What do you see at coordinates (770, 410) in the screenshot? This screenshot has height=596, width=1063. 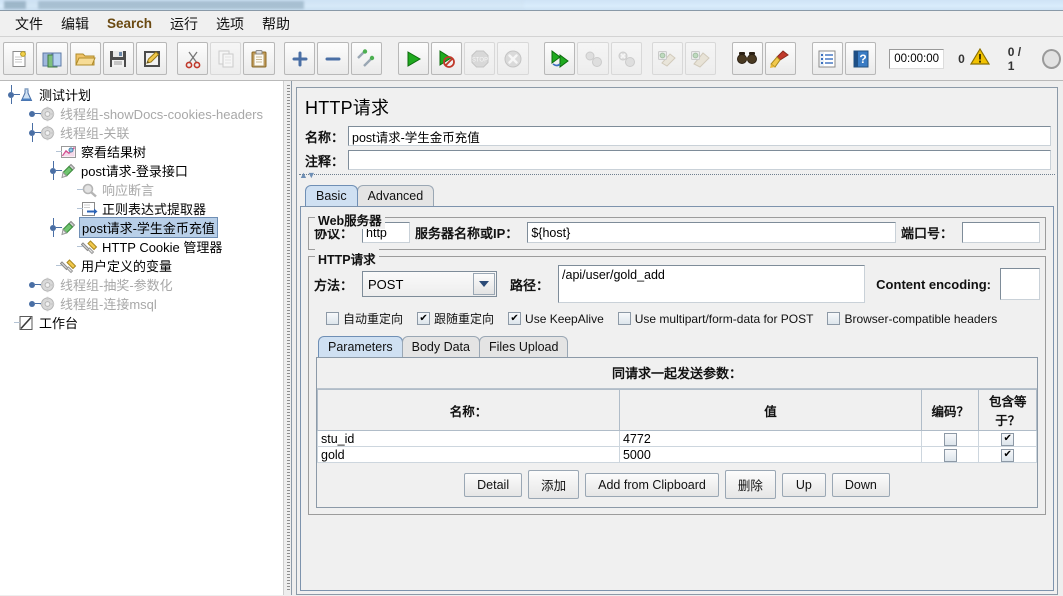 I see `column-header-1: 值` at bounding box center [770, 410].